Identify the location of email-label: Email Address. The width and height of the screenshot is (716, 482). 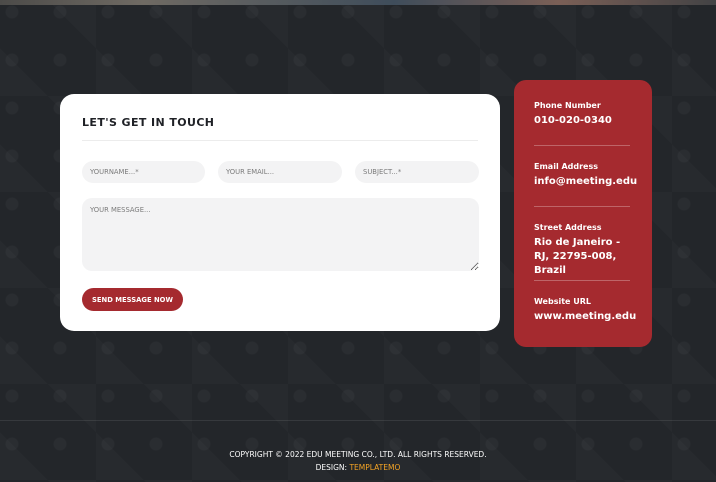
(566, 166).